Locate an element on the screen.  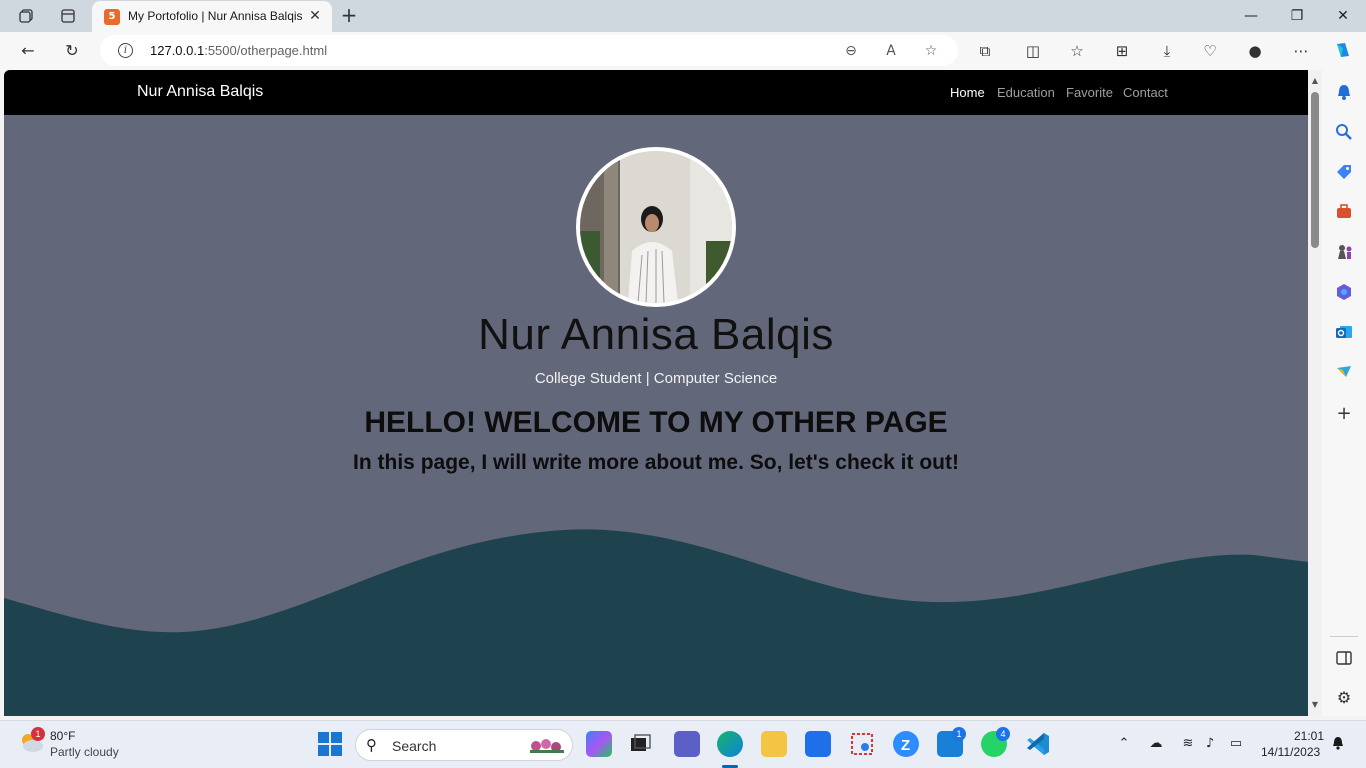
clock-date: 14/11/2023 is located at coordinates (1290, 752).